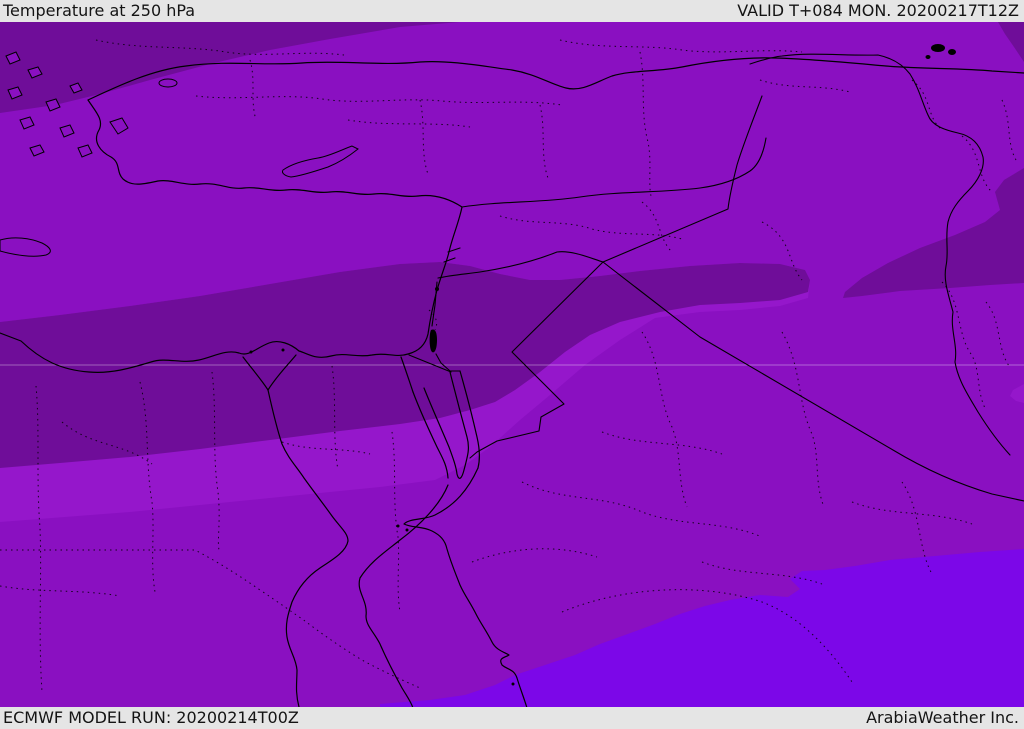 The width and height of the screenshot is (1024, 729). What do you see at coordinates (151, 717) in the screenshot?
I see `model-run-label: ECMWF MODEL RUN: 20200214T00Z` at bounding box center [151, 717].